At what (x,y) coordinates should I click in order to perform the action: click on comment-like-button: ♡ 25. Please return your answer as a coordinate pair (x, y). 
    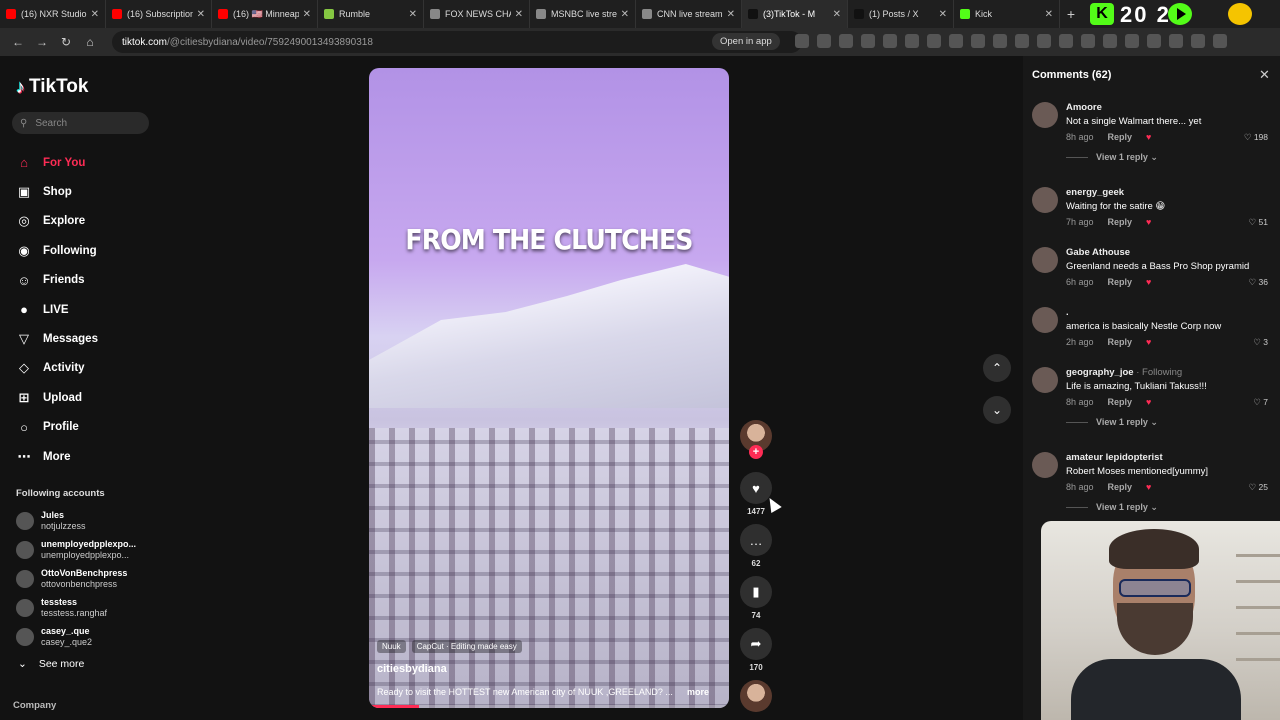
    Looking at the image, I should click on (1258, 487).